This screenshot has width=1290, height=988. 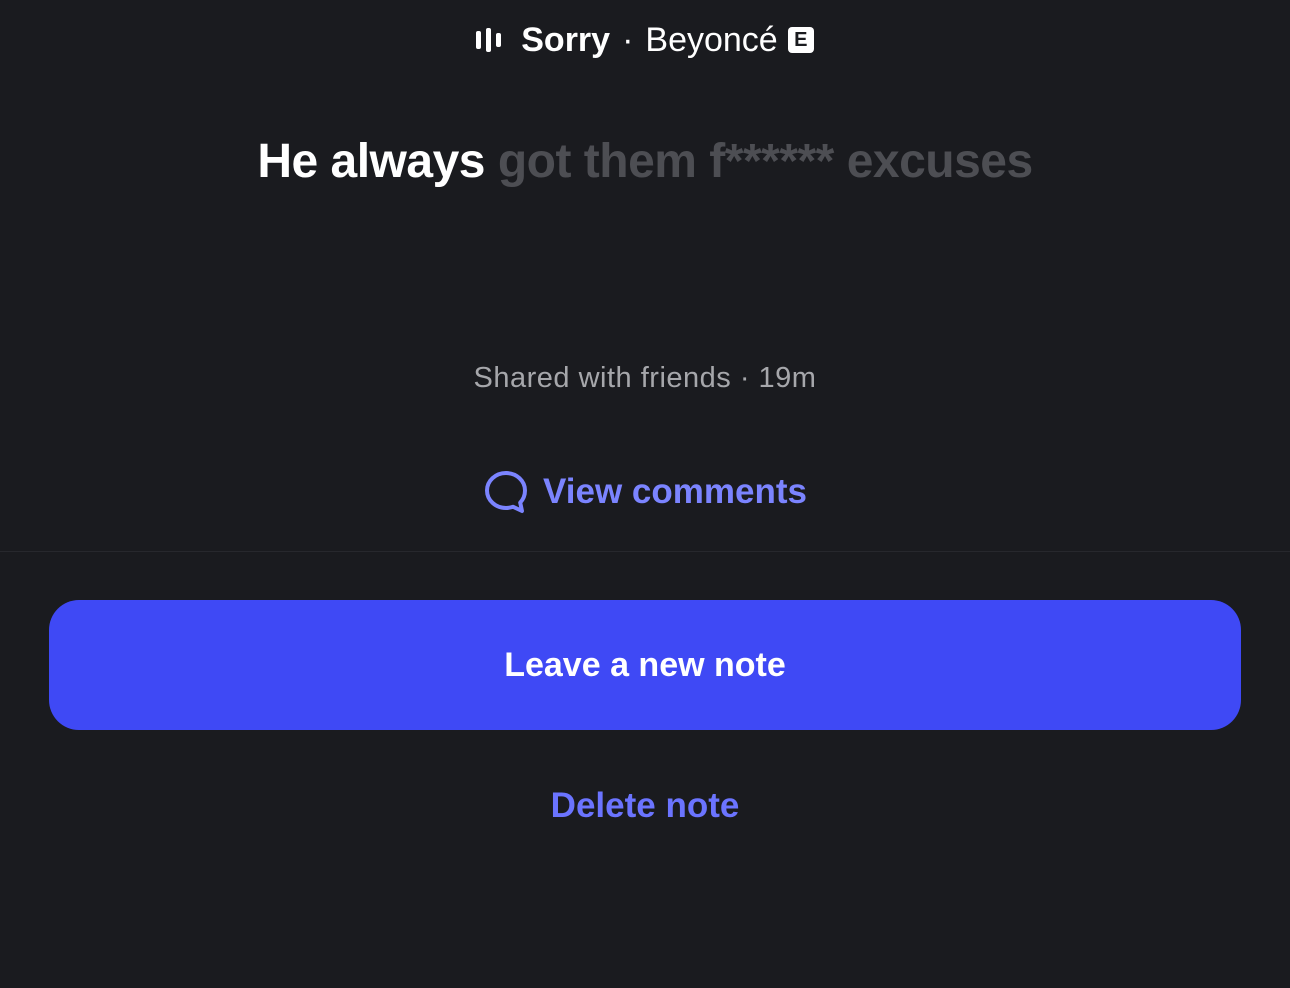 I want to click on delete-note-button: Delete note, so click(x=645, y=806).